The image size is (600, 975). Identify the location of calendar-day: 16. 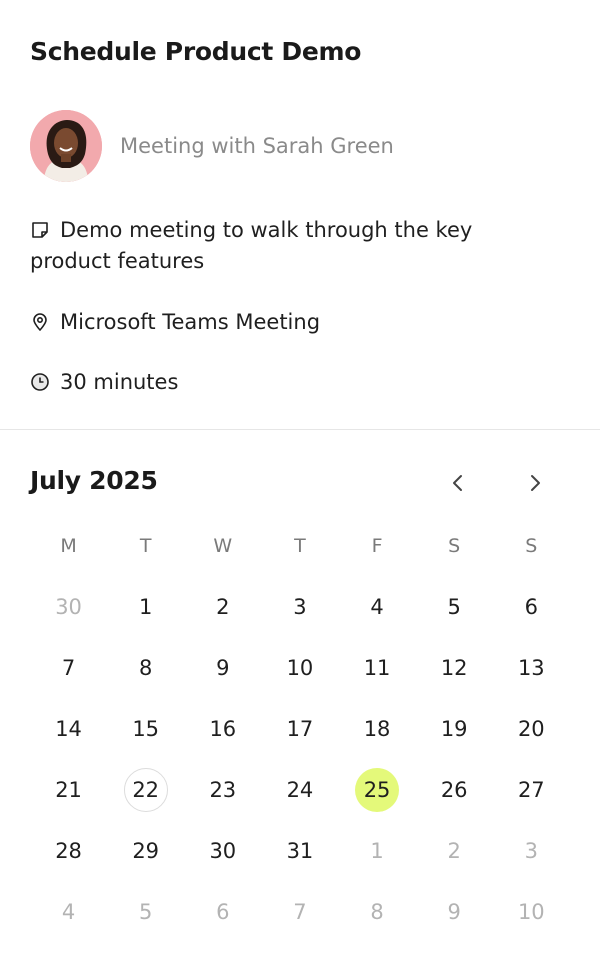
(222, 728).